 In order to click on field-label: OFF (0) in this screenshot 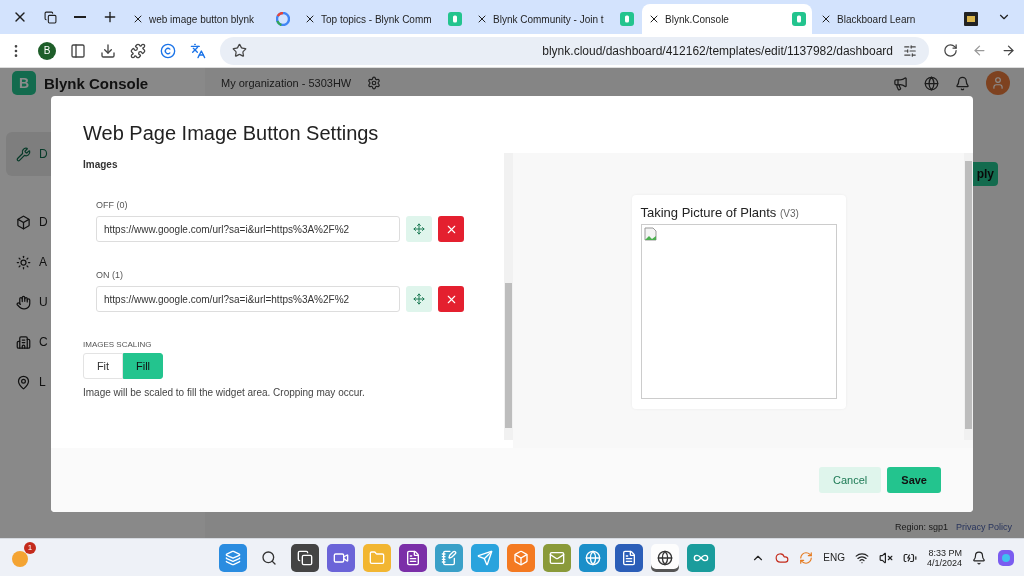, I will do `click(112, 205)`.